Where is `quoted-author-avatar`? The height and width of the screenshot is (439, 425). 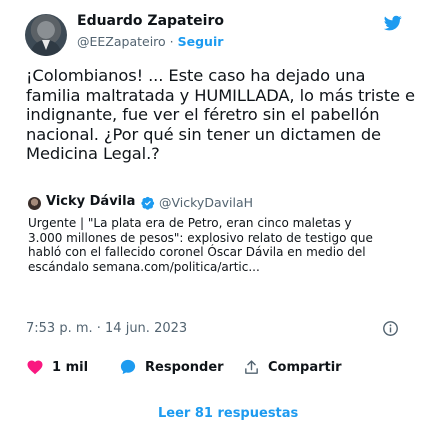 quoted-author-avatar is located at coordinates (34, 203).